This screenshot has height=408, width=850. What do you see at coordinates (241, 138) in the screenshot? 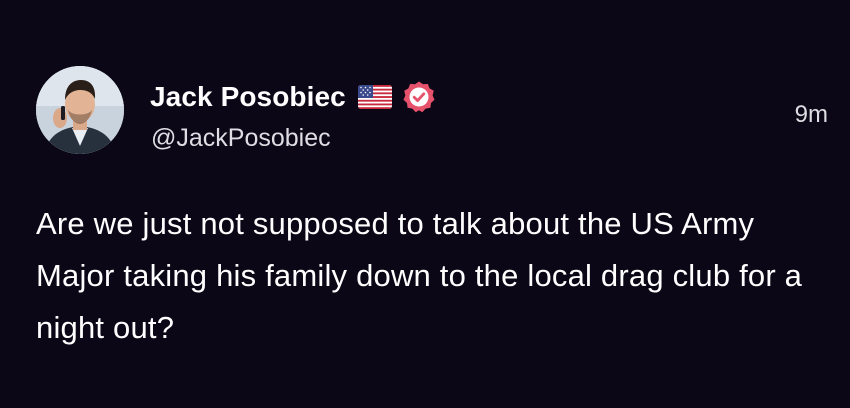
I see `author-handle: @JackPosobiec` at bounding box center [241, 138].